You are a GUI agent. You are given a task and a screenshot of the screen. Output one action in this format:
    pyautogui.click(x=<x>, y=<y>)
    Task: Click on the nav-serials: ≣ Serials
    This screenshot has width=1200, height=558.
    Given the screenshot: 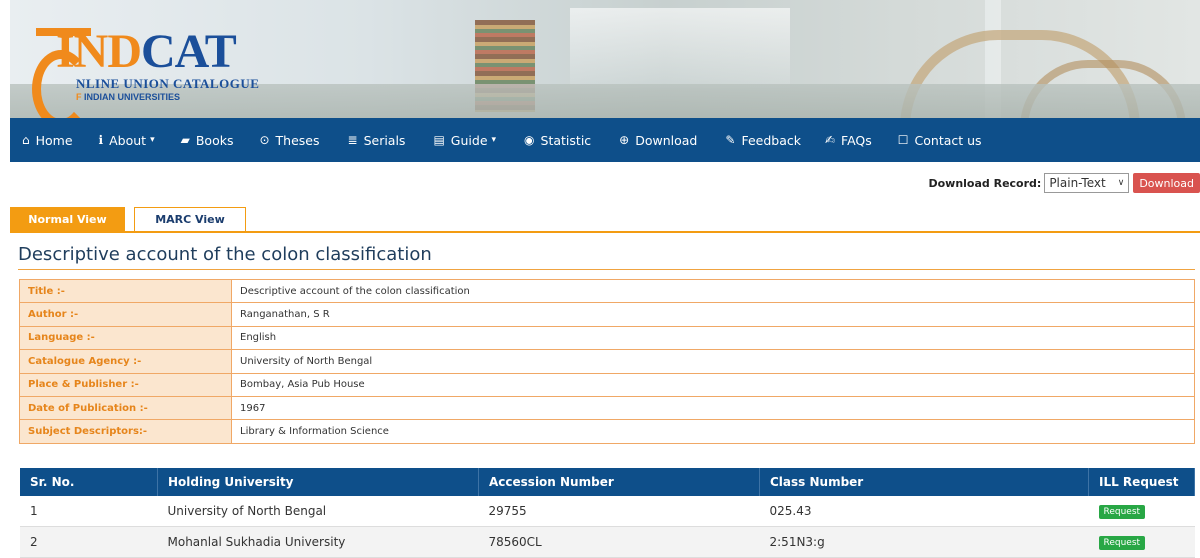 What is the action you would take?
    pyautogui.click(x=377, y=140)
    